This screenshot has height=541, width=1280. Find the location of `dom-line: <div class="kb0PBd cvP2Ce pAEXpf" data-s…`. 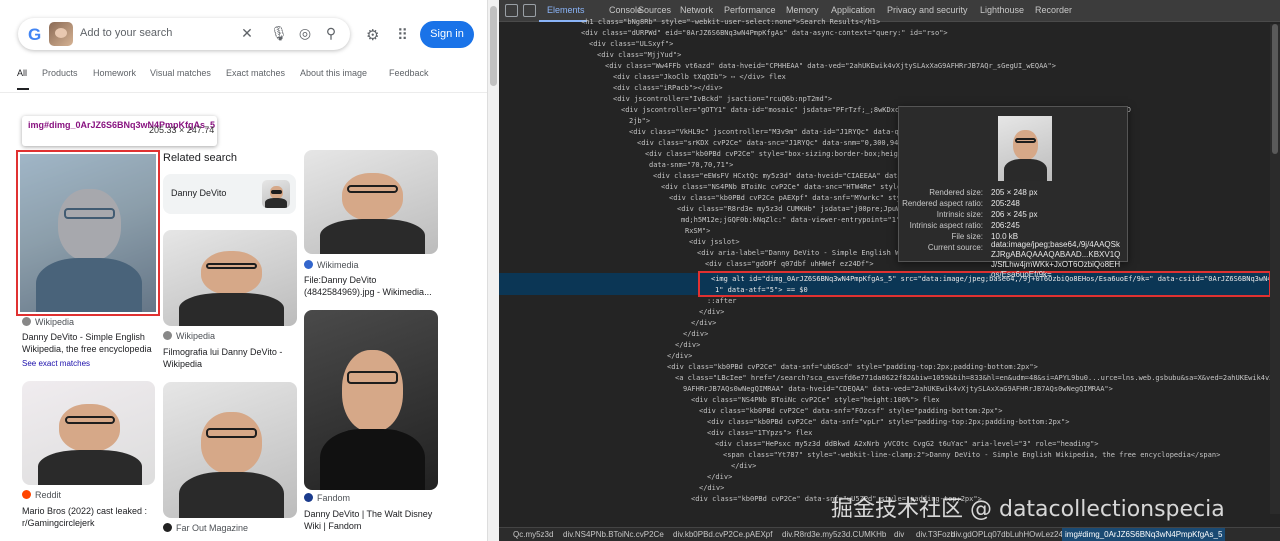

dom-line: <div class="kb0PBd cvP2Ce pAEXpf" data-s… is located at coordinates (889, 198).